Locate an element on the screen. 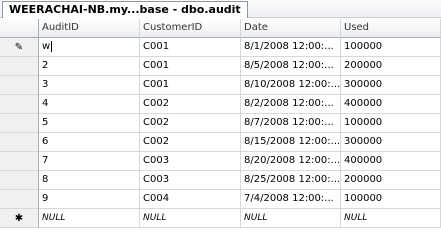  column-header-auditid: AuditID is located at coordinates (89, 28).